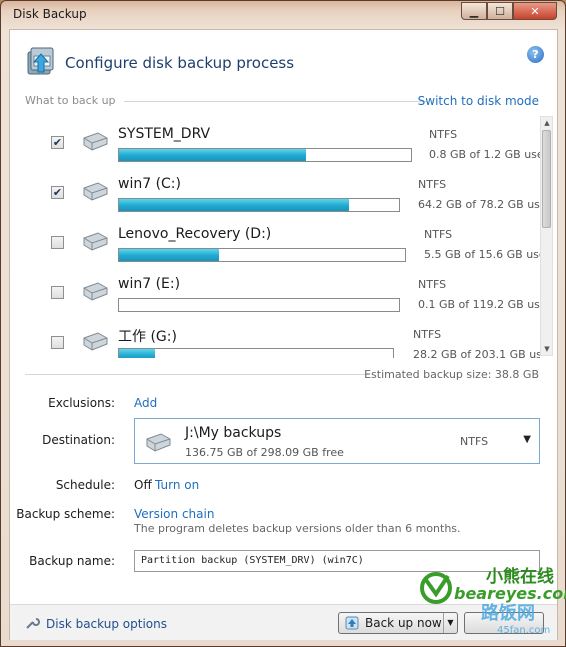 The width and height of the screenshot is (566, 647). I want to click on partition-name: Lenovo_Recovery (D:), so click(195, 234).